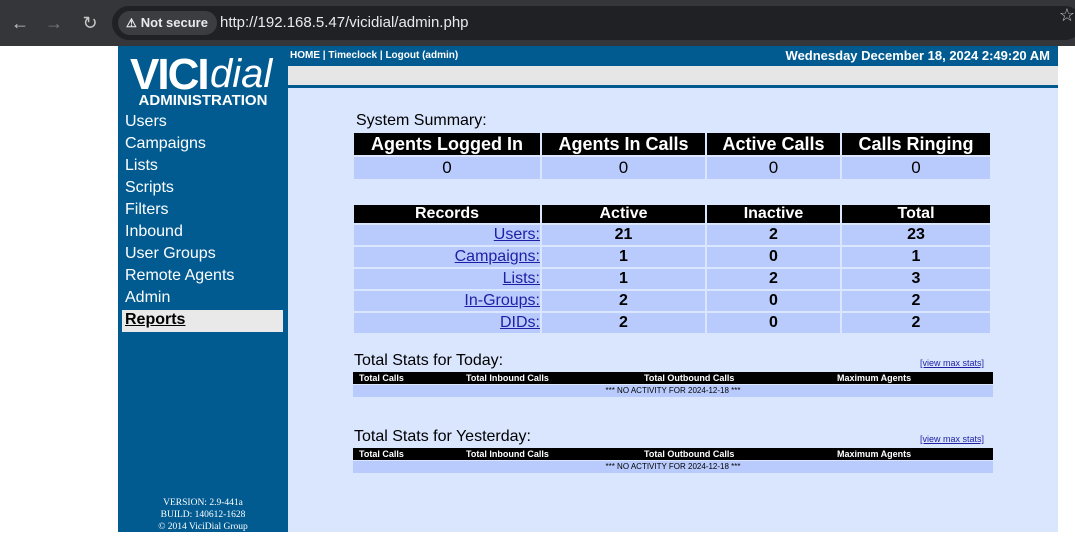 The height and width of the screenshot is (544, 1075). Describe the element at coordinates (673, 391) in the screenshot. I see `today-no-activity-message: *** NO ACTIVITY FOR 2024-12-18 ***` at that location.